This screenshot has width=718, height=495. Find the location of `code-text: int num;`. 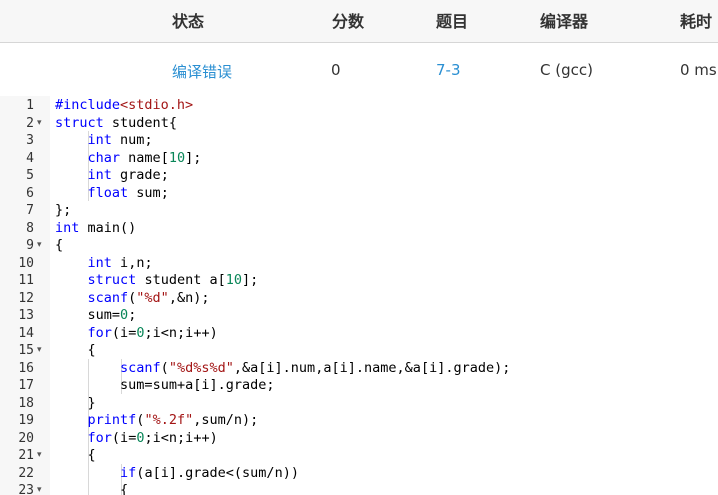

code-text: int num; is located at coordinates (120, 140).